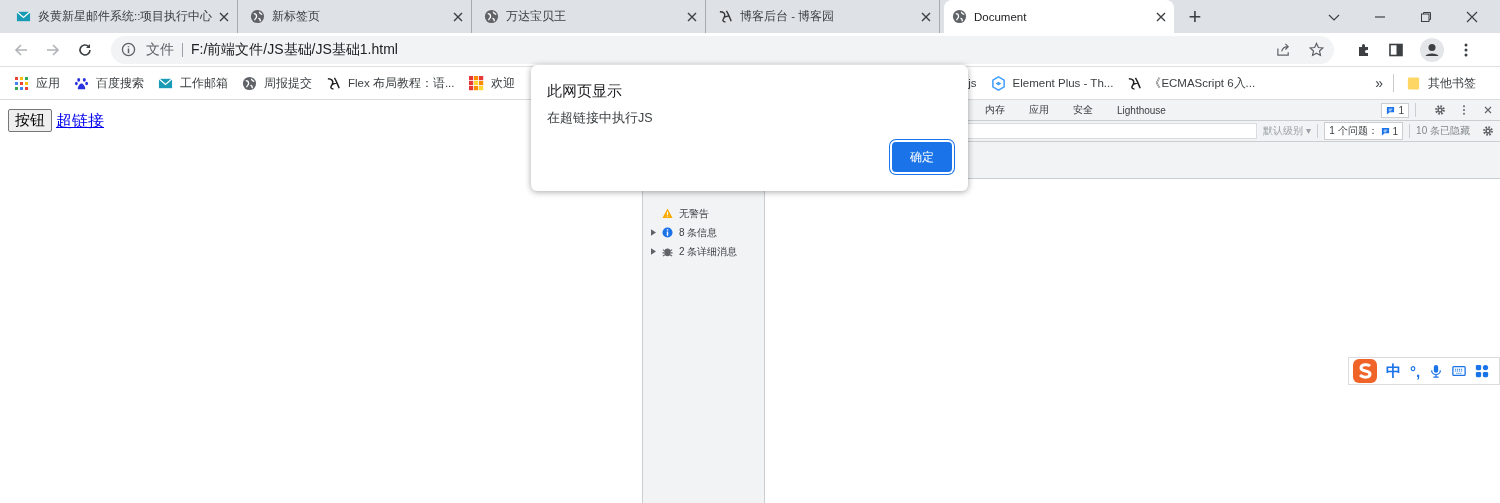  I want to click on apps-grid-icon, so click(21, 83).